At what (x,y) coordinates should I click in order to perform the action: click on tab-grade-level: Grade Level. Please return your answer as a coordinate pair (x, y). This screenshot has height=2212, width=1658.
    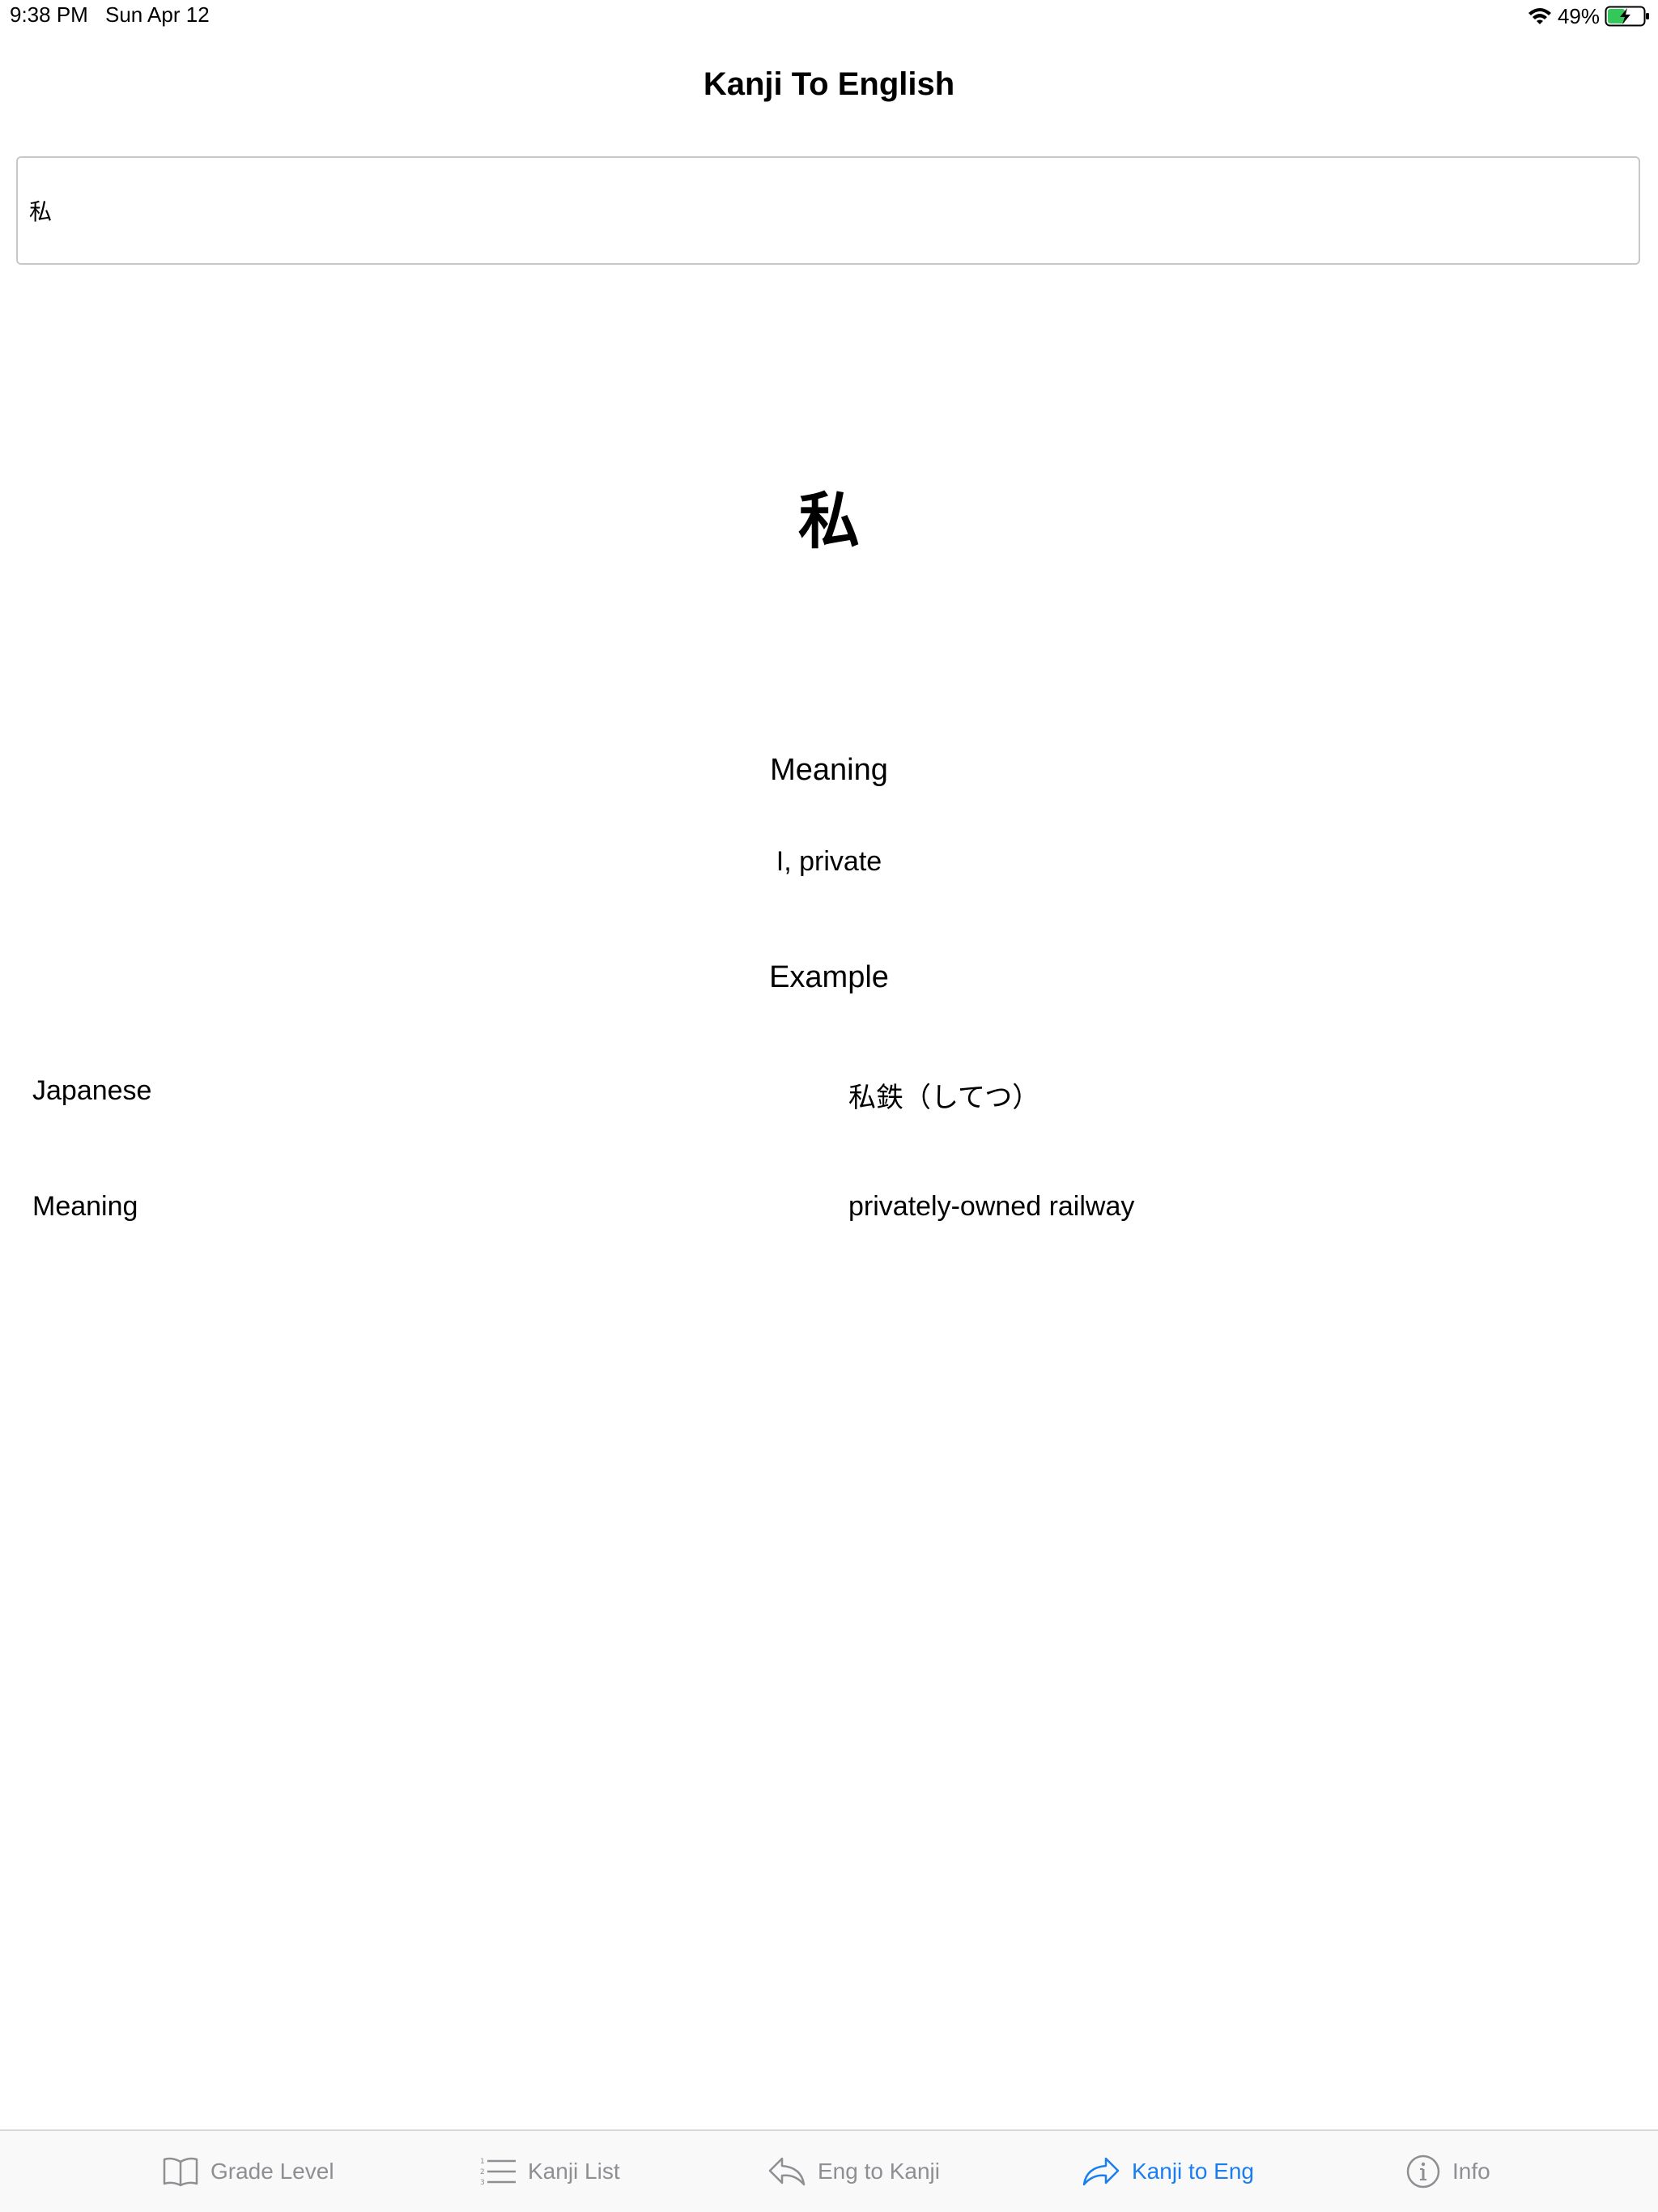
    Looking at the image, I should click on (248, 2171).